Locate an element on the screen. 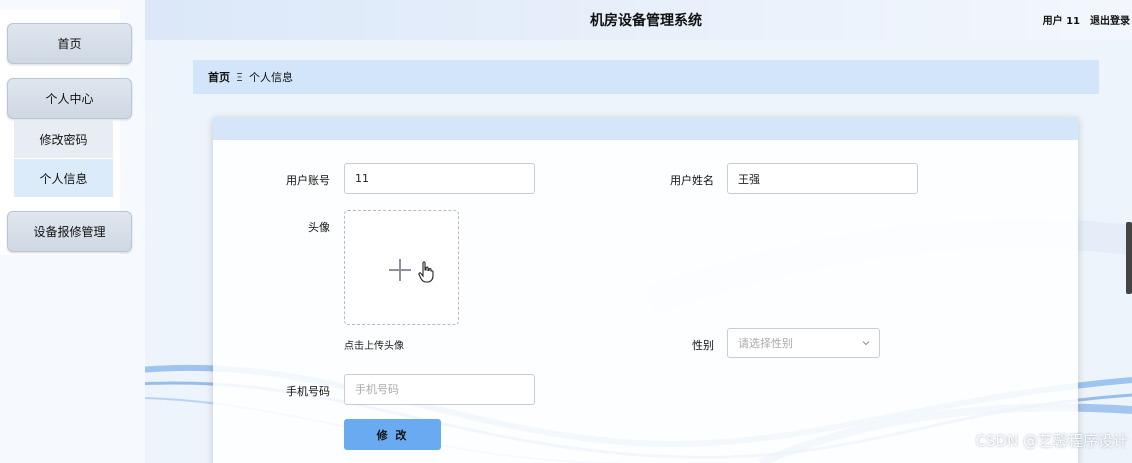 Image resolution: width=1132 pixels, height=463 pixels. breadcrumb-home: 首页 is located at coordinates (219, 77).